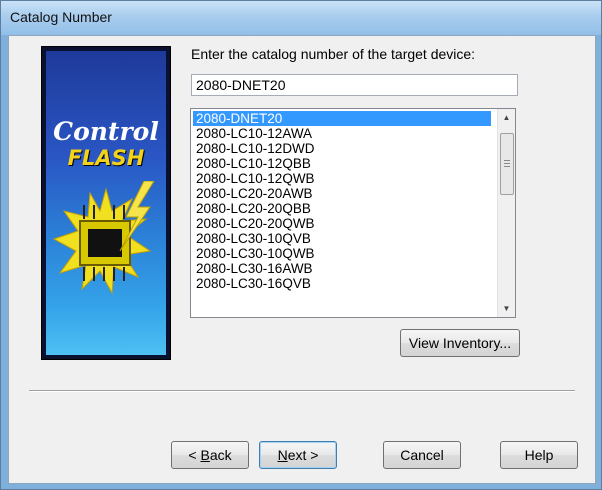 This screenshot has height=490, width=602. I want to click on catalog-list-item: 2080-LC10-12DWD, so click(342, 148).